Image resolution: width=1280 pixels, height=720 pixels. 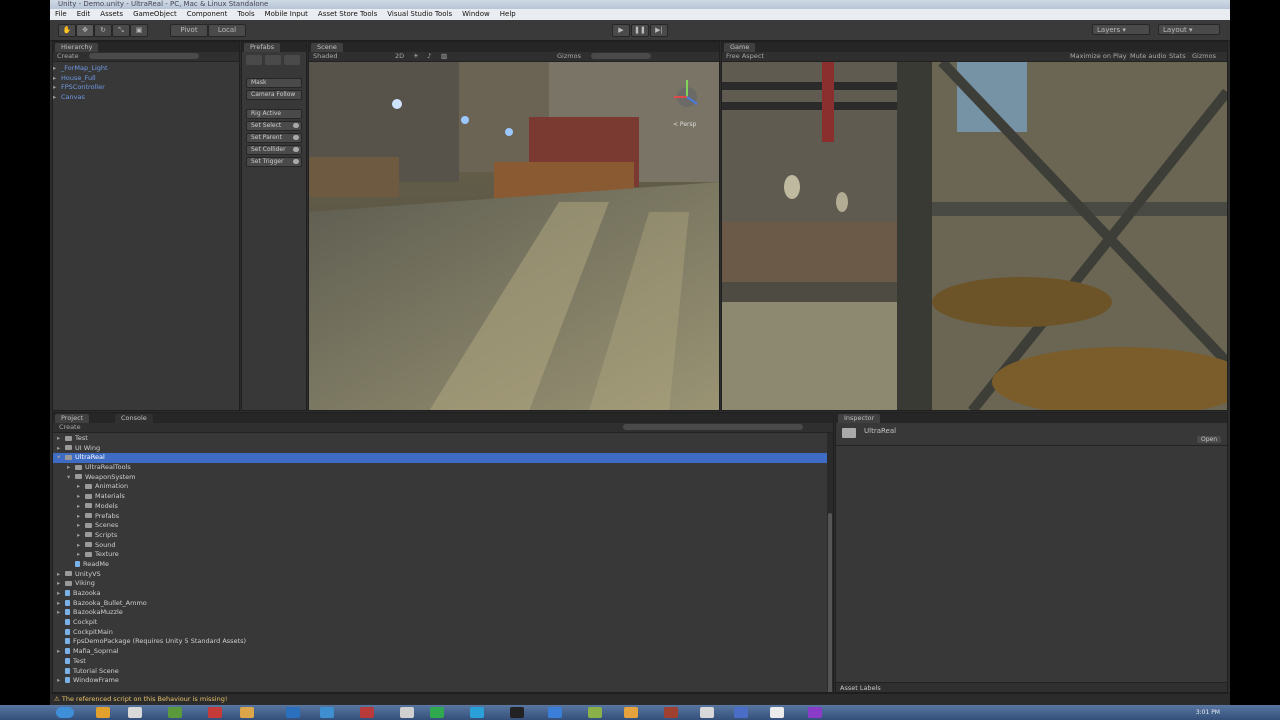 I want to click on step-button: ▶|, so click(x=659, y=30).